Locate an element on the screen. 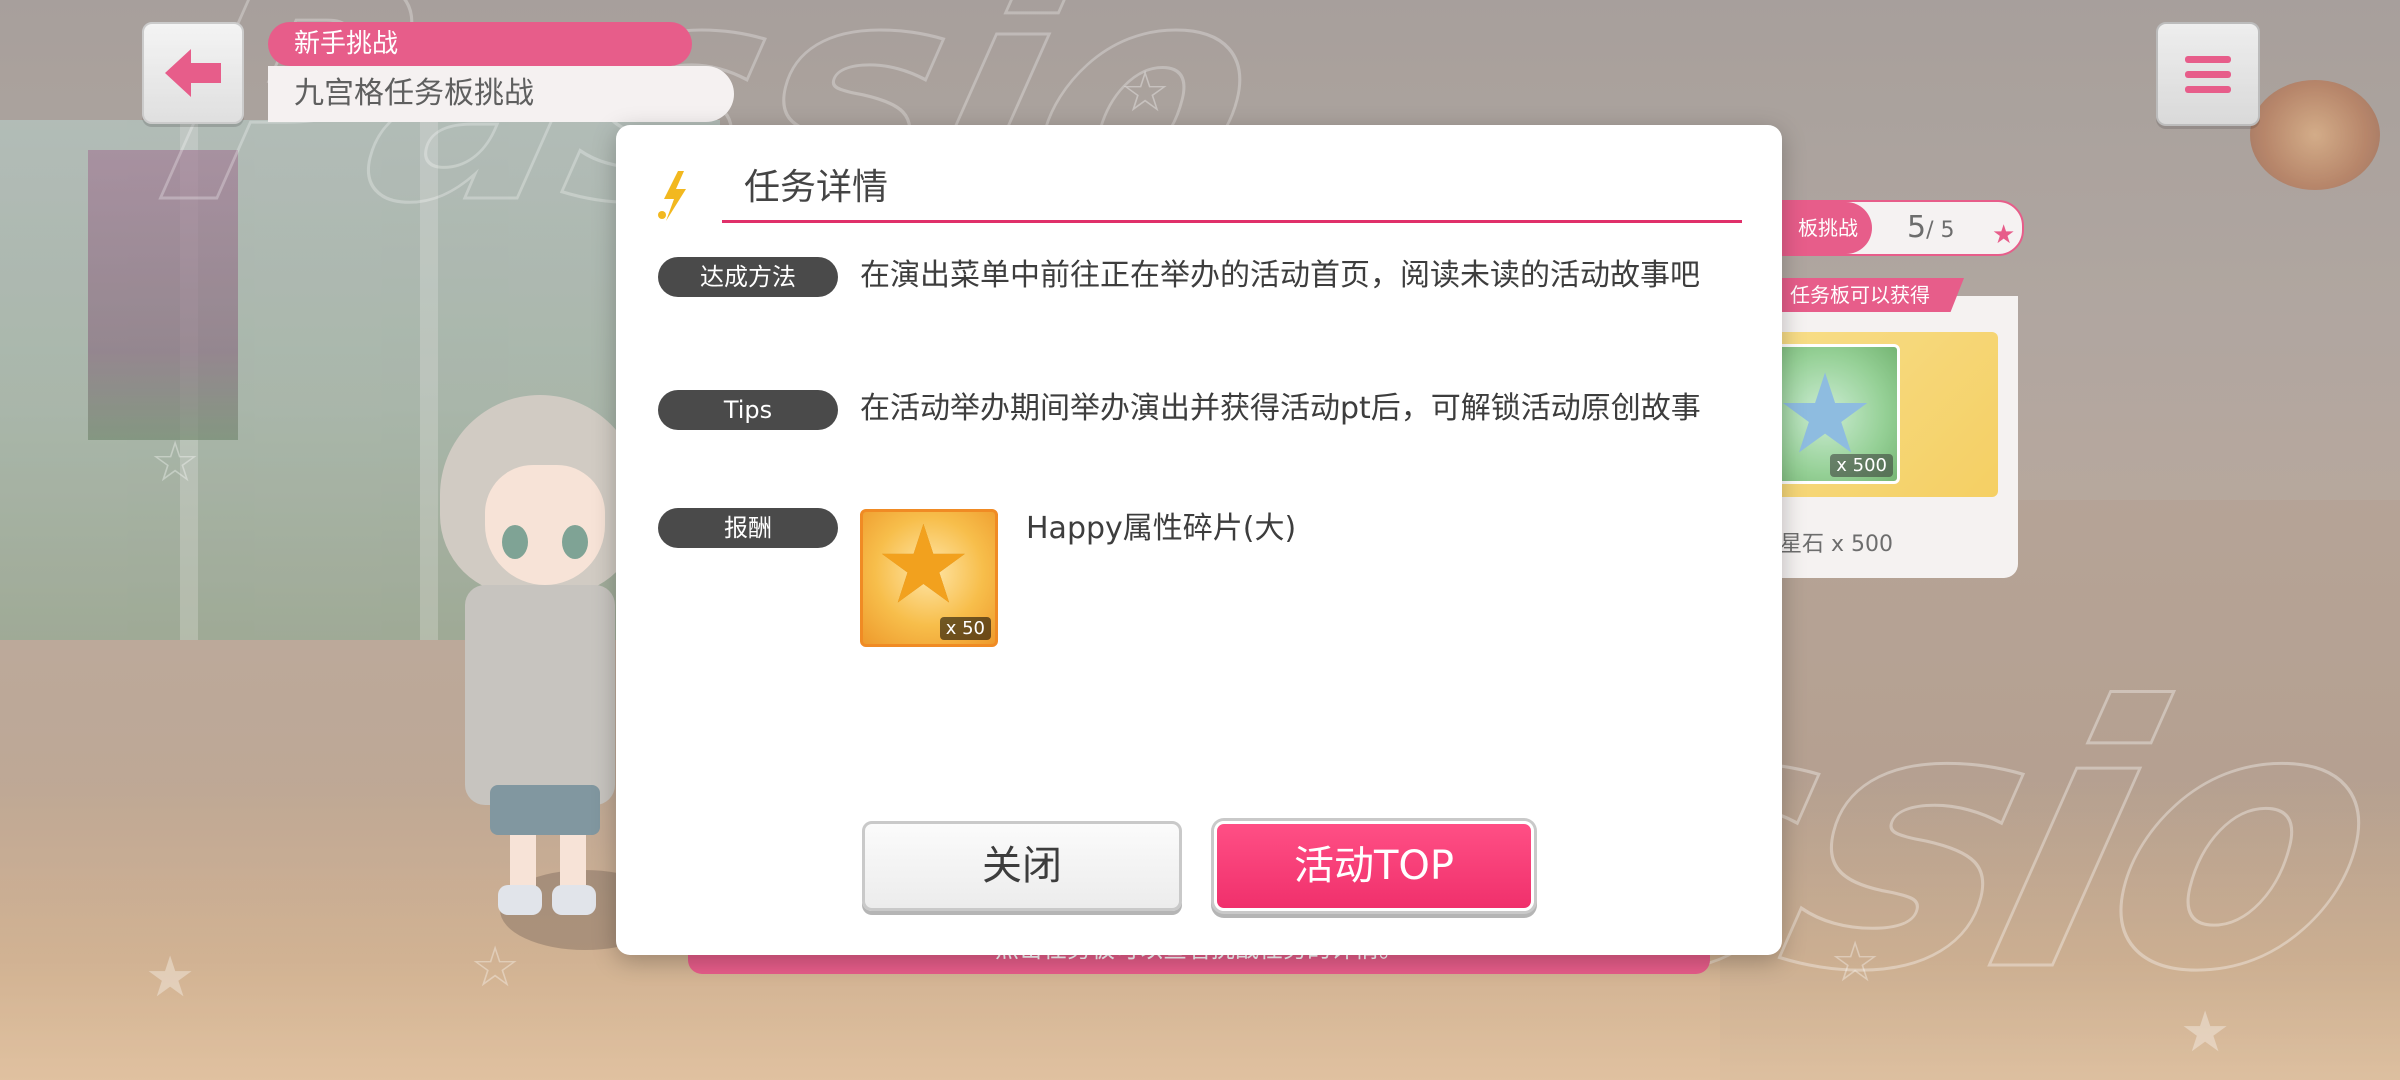  title-underline is located at coordinates (1232, 221).